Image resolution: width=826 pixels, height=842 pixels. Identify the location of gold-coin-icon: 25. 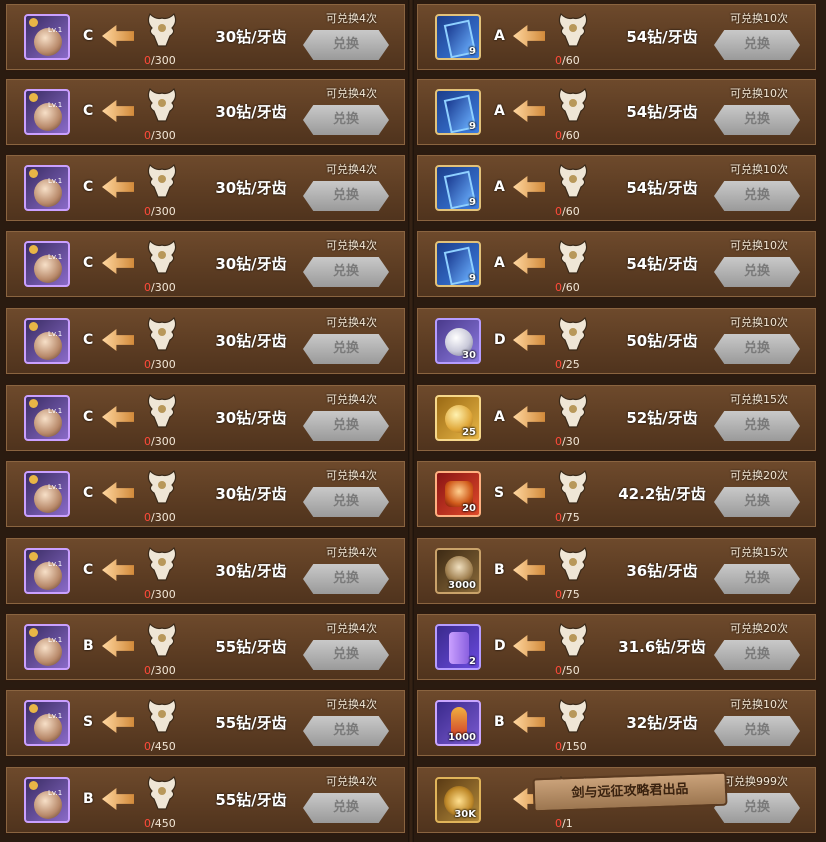
(458, 418).